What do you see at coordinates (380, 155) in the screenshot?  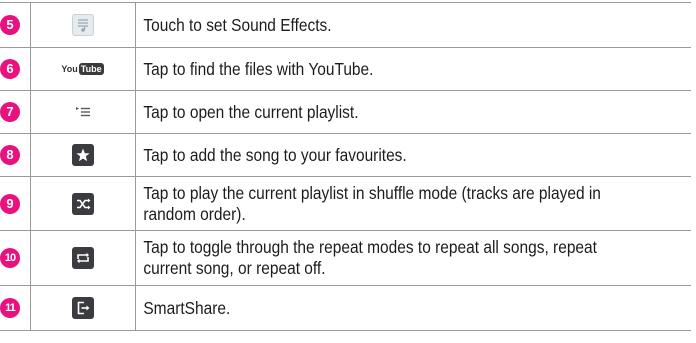 I see `row-description: Tap to add the song to your favourites.` at bounding box center [380, 155].